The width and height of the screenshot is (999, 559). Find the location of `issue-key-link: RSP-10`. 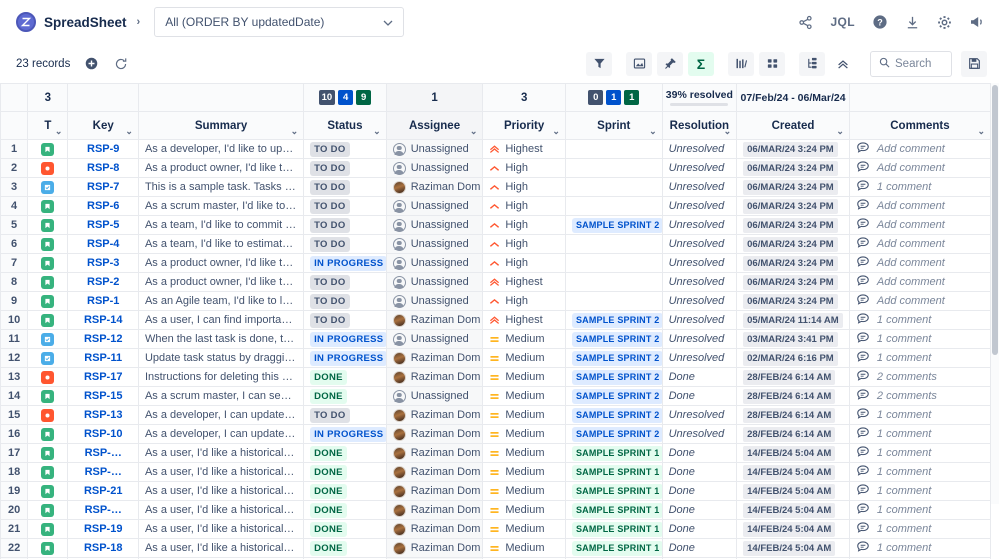

issue-key-link: RSP-10 is located at coordinates (103, 434).